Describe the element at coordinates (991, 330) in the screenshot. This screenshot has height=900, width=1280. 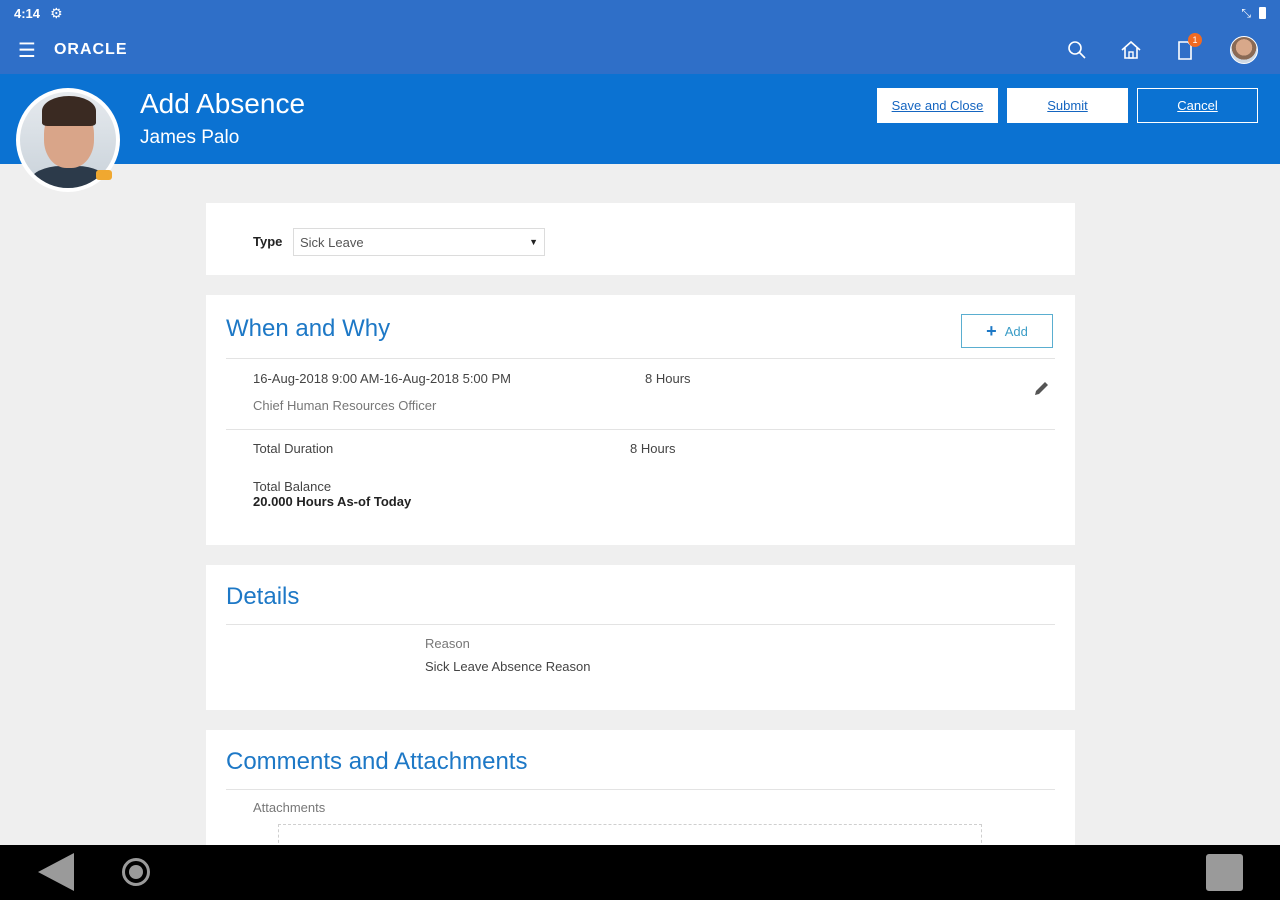
I see `plus-icon: +` at that location.